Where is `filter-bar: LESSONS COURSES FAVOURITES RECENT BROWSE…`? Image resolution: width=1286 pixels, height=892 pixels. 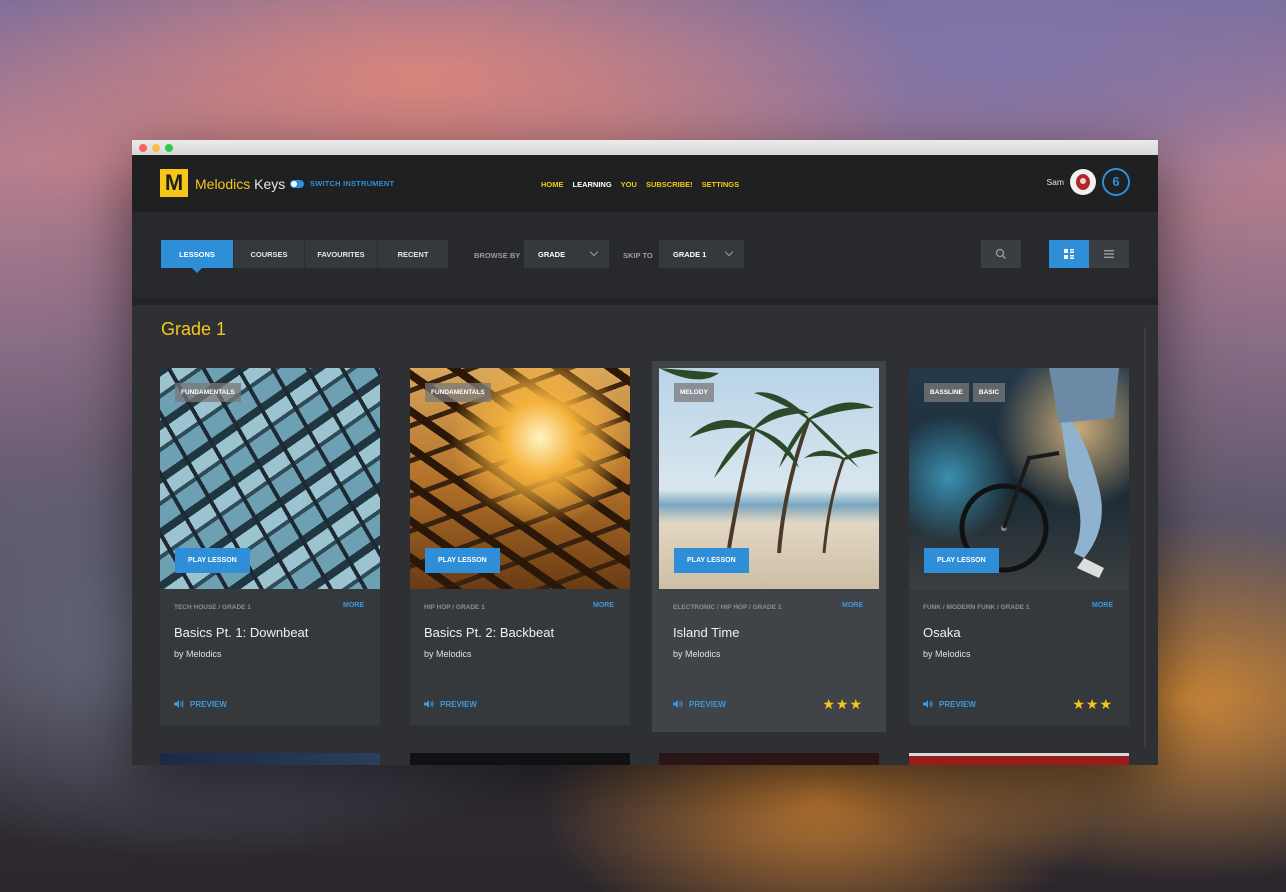
filter-bar: LESSONS COURSES FAVOURITES RECENT BROWSE… is located at coordinates (645, 258).